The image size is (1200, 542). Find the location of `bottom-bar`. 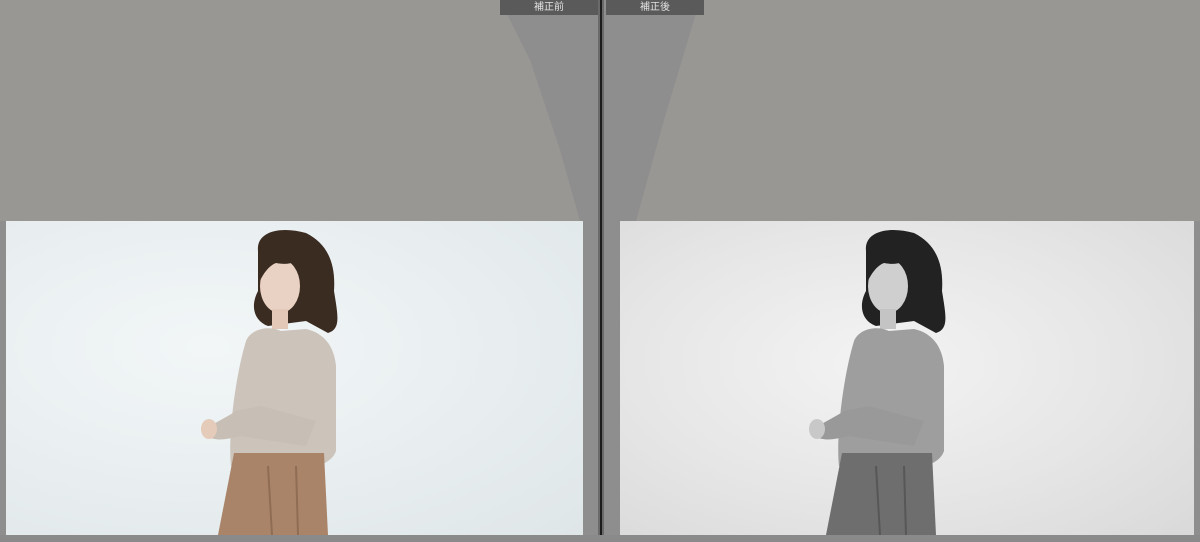

bottom-bar is located at coordinates (600, 538).